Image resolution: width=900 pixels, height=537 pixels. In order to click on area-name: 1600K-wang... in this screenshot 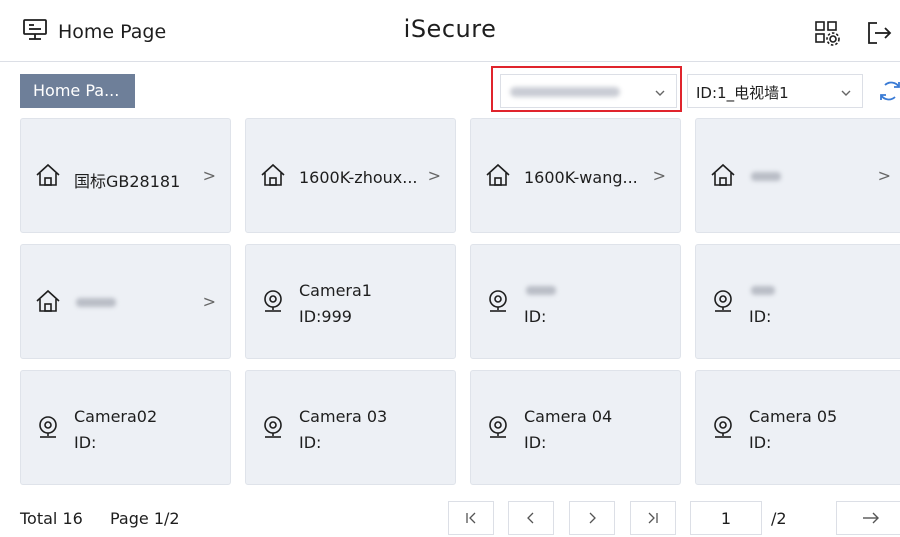, I will do `click(581, 177)`.